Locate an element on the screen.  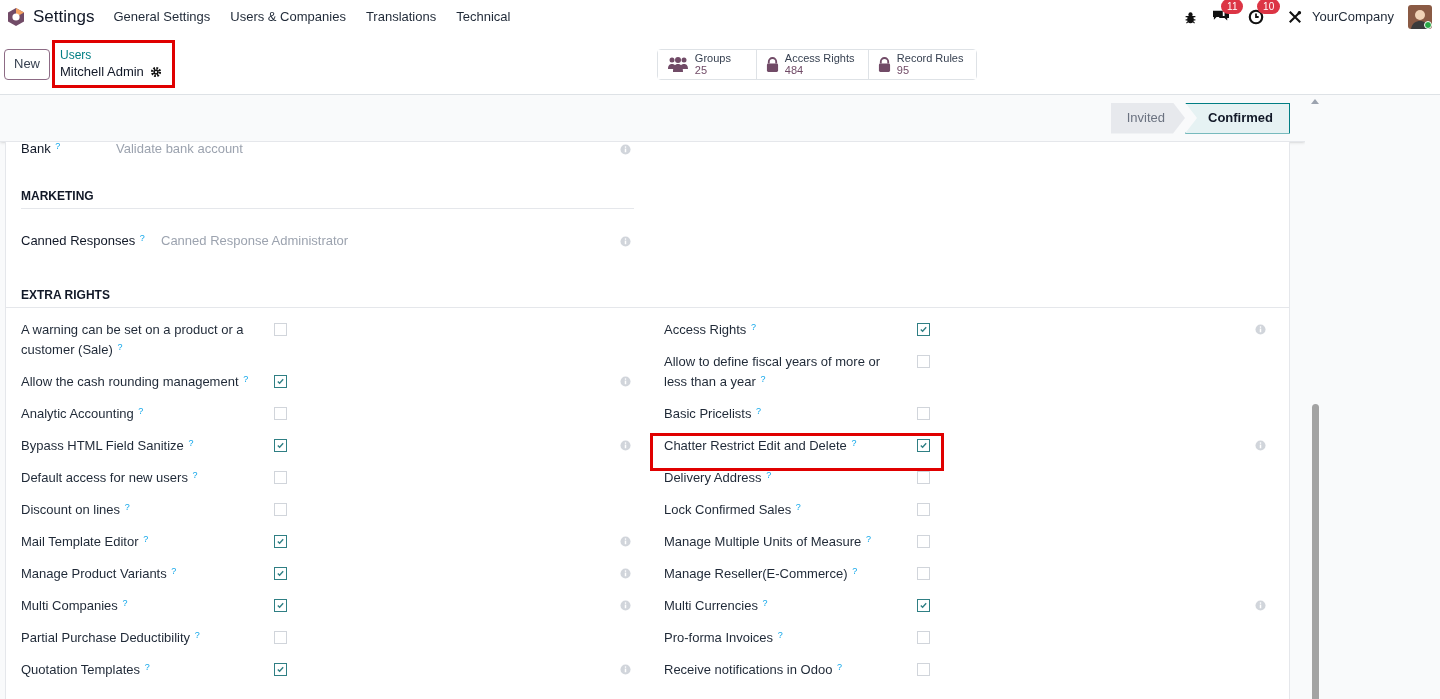
company-name: YourCompany is located at coordinates (1353, 17).